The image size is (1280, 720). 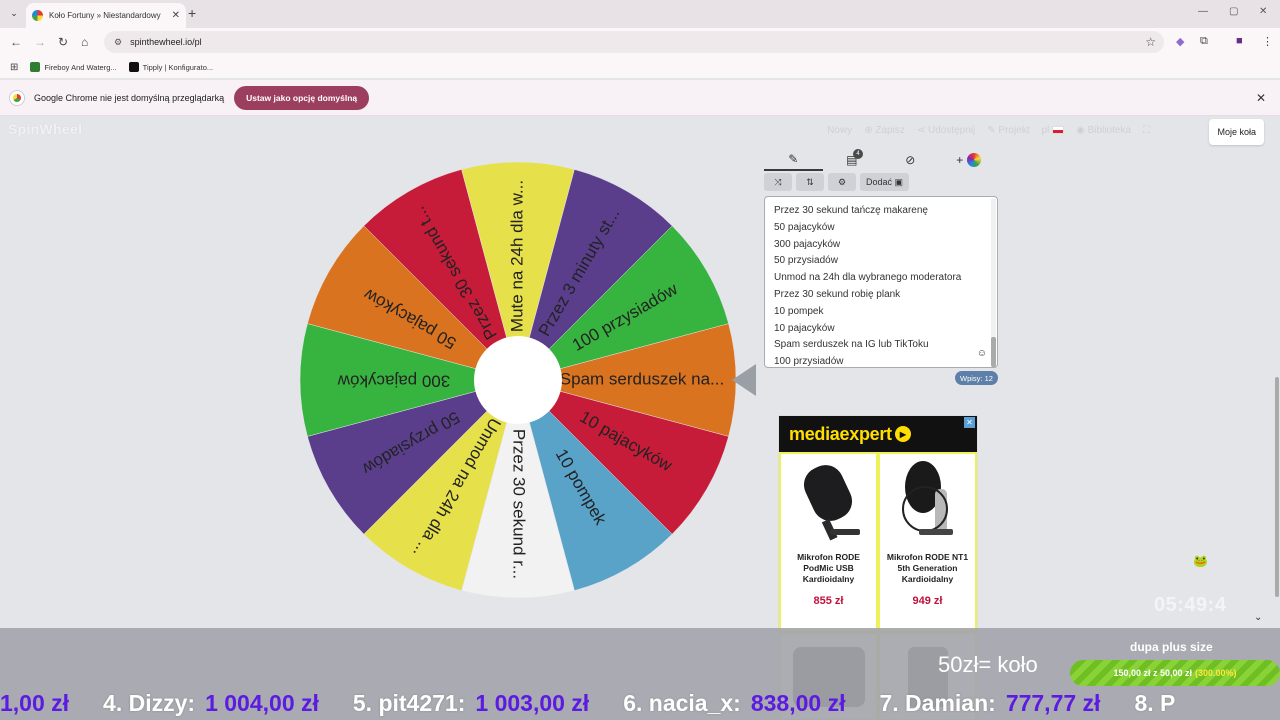 What do you see at coordinates (1216, 673) in the screenshot?
I see `goal-percent: (300.00%)` at bounding box center [1216, 673].